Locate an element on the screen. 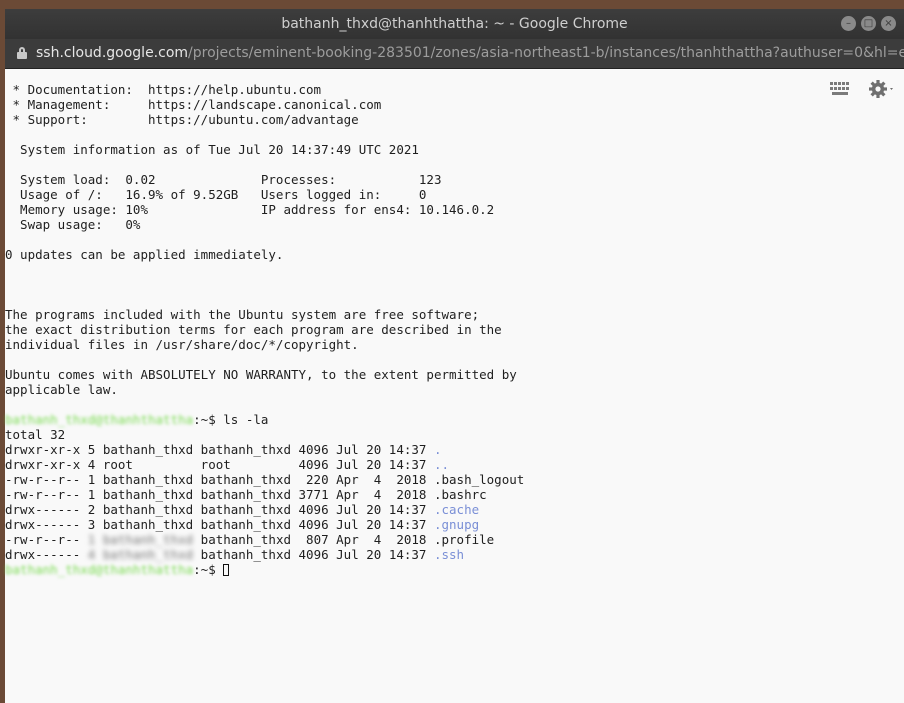 The height and width of the screenshot is (703, 904). window-controls: – □ × is located at coordinates (868, 23).